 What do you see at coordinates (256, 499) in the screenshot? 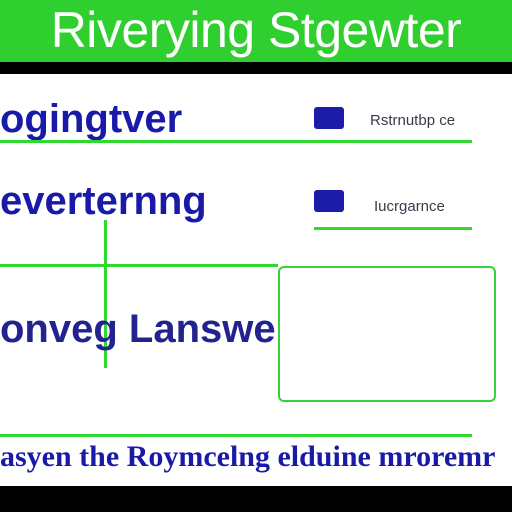
I see `footer-bar` at bounding box center [256, 499].